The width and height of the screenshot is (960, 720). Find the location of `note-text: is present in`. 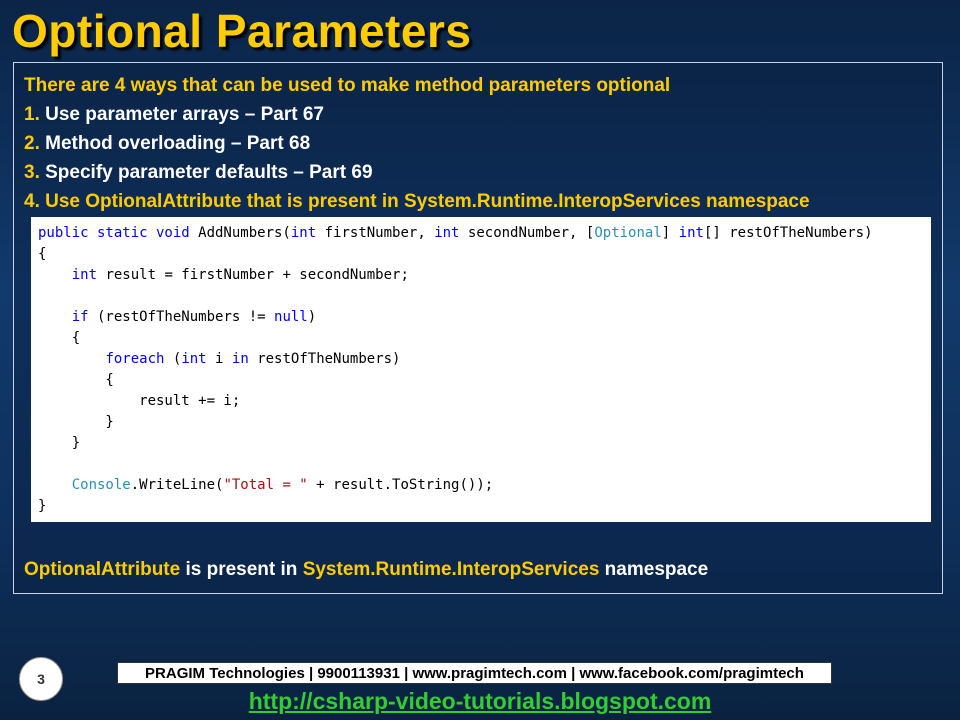

note-text: is present in is located at coordinates (241, 569).